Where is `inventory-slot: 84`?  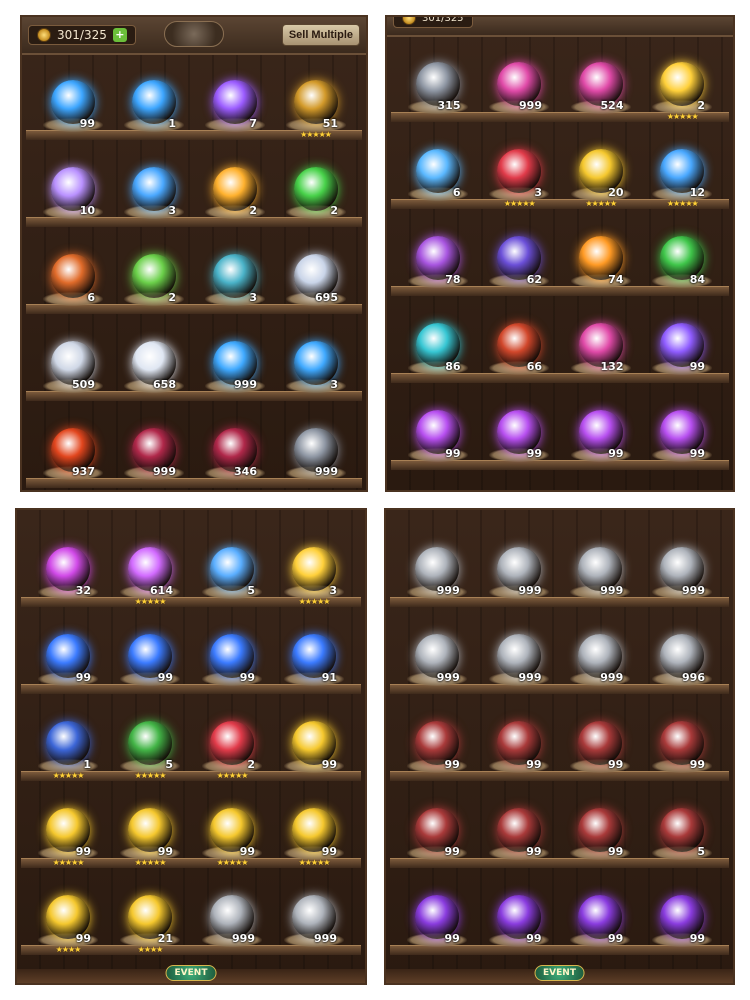
inventory-slot: 84 is located at coordinates (683, 256).